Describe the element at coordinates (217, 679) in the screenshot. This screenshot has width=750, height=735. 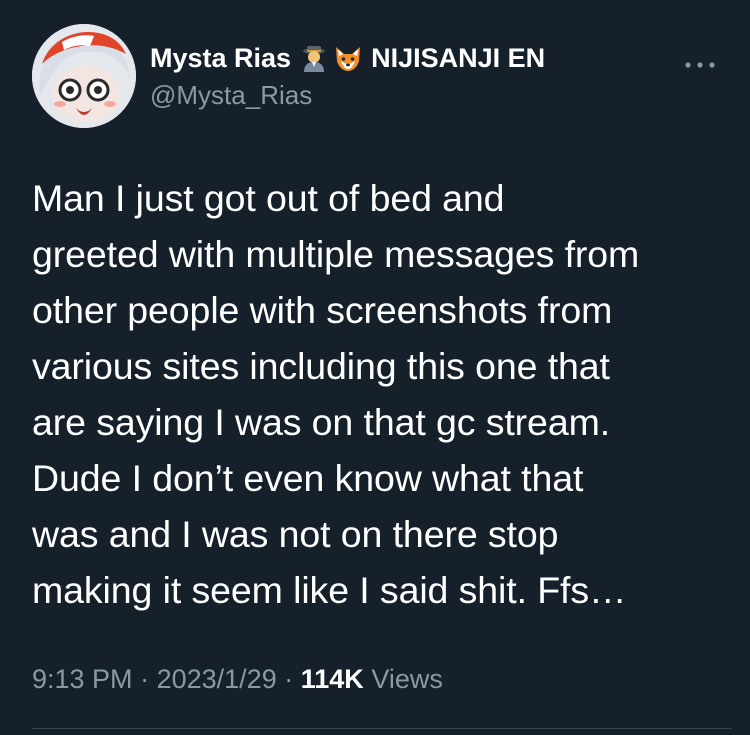
I see `tweet-date: 2023/1/29` at that location.